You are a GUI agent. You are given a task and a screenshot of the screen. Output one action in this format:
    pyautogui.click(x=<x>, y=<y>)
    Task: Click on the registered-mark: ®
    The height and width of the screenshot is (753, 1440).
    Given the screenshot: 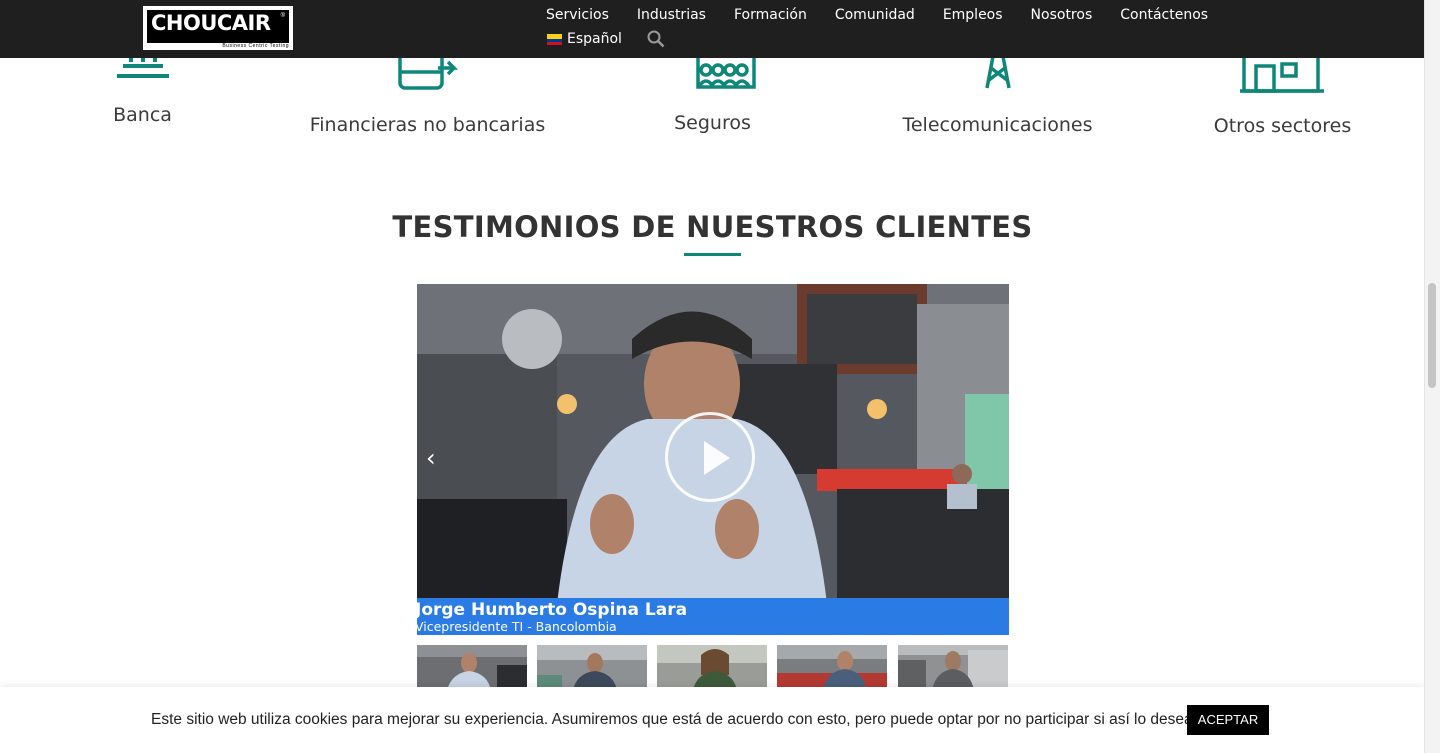 What is the action you would take?
    pyautogui.click(x=282, y=16)
    